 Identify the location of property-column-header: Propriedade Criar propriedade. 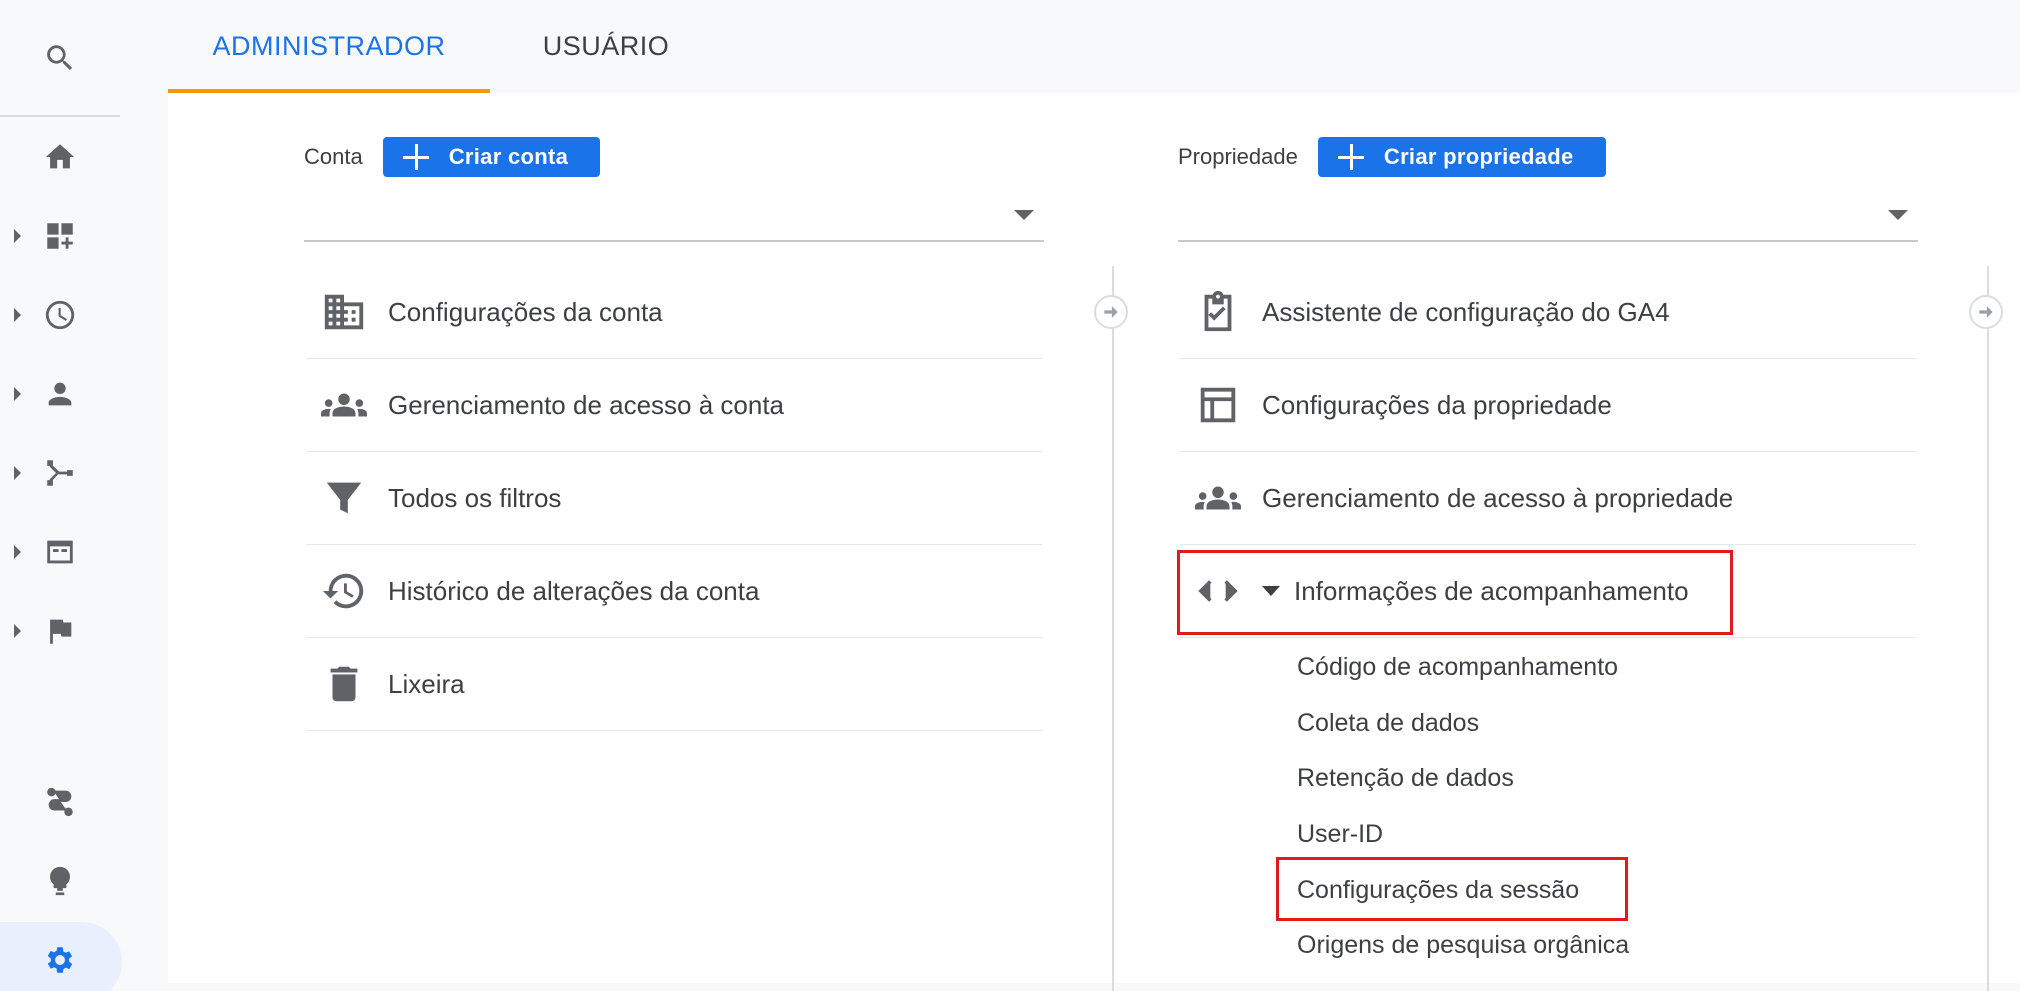
(1392, 157).